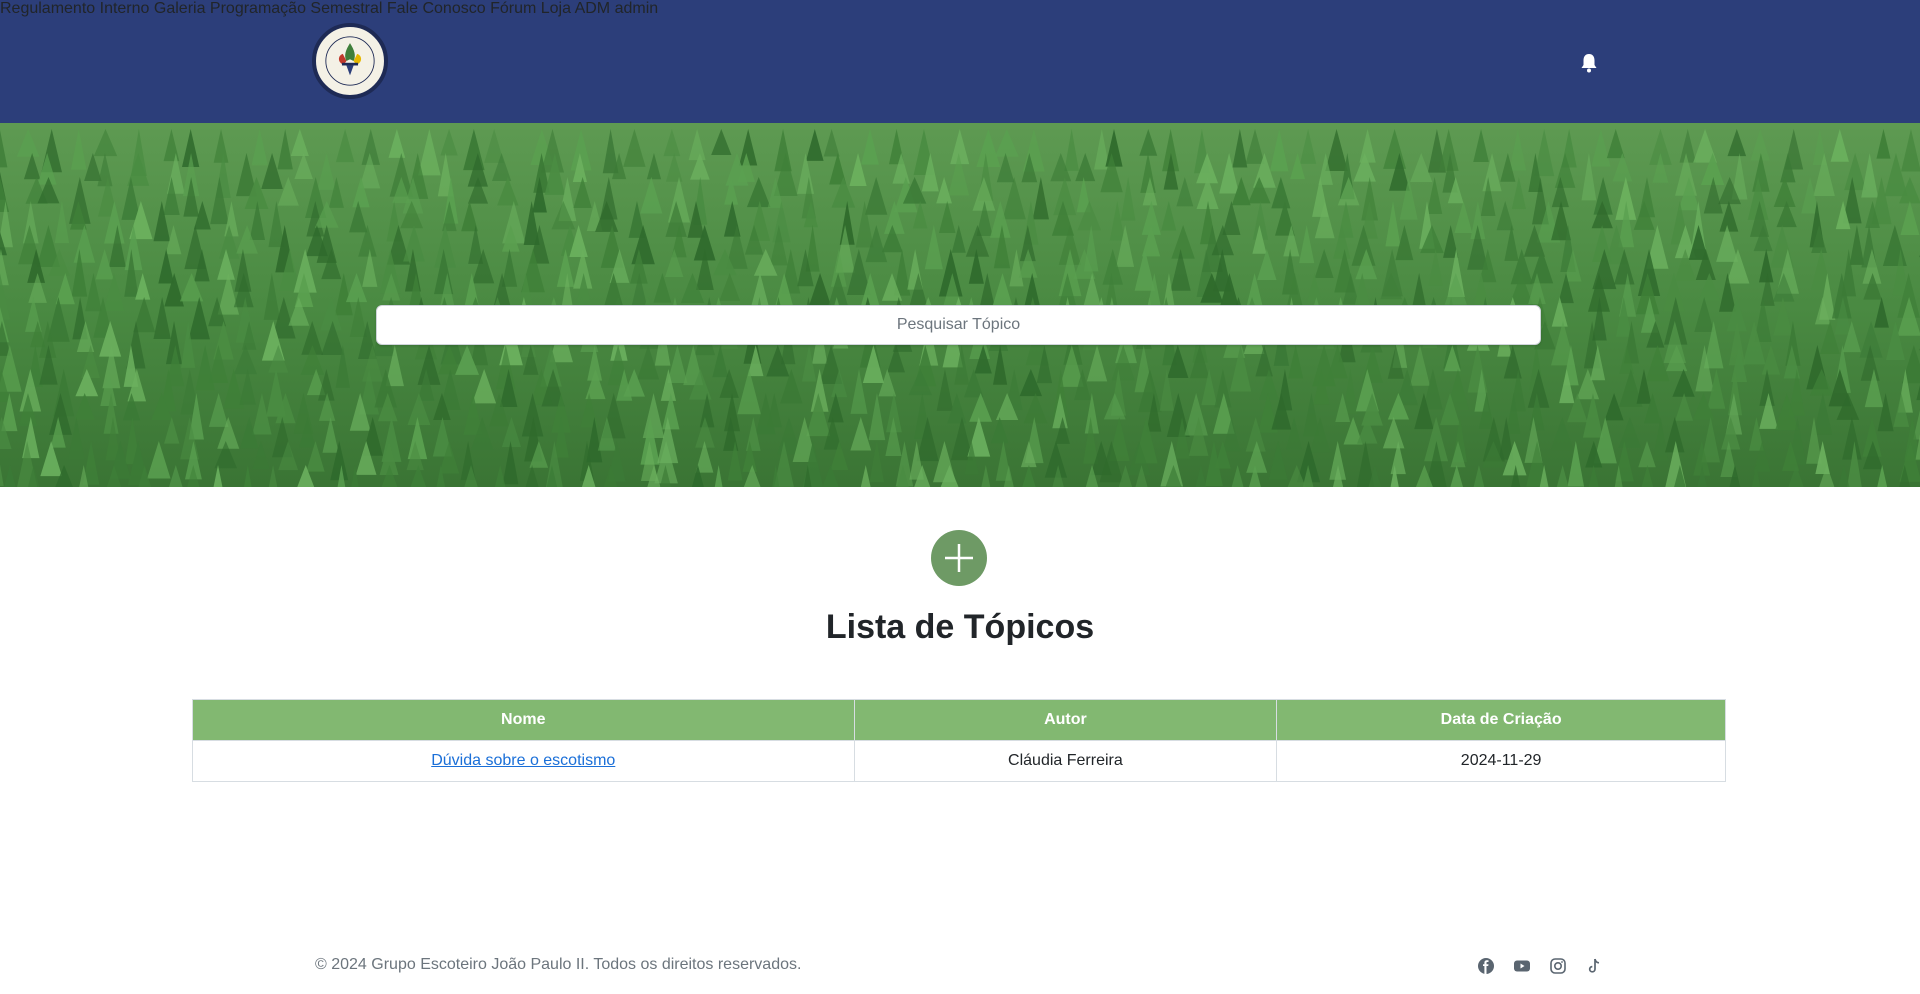 The height and width of the screenshot is (994, 1920). What do you see at coordinates (1501, 761) in the screenshot?
I see `topic-date-cell: 2024-11-29` at bounding box center [1501, 761].